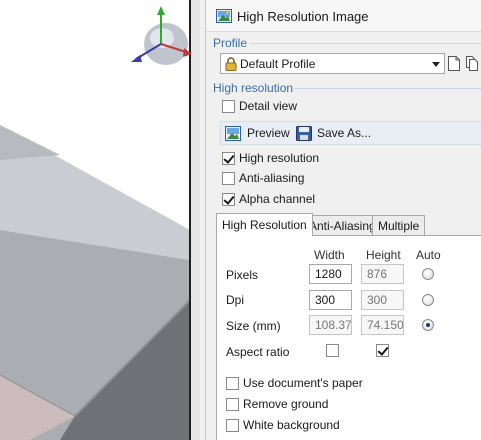 This screenshot has width=481, height=440. Describe the element at coordinates (277, 199) in the screenshot. I see `alpha-channel-label: Alpha channel` at that location.